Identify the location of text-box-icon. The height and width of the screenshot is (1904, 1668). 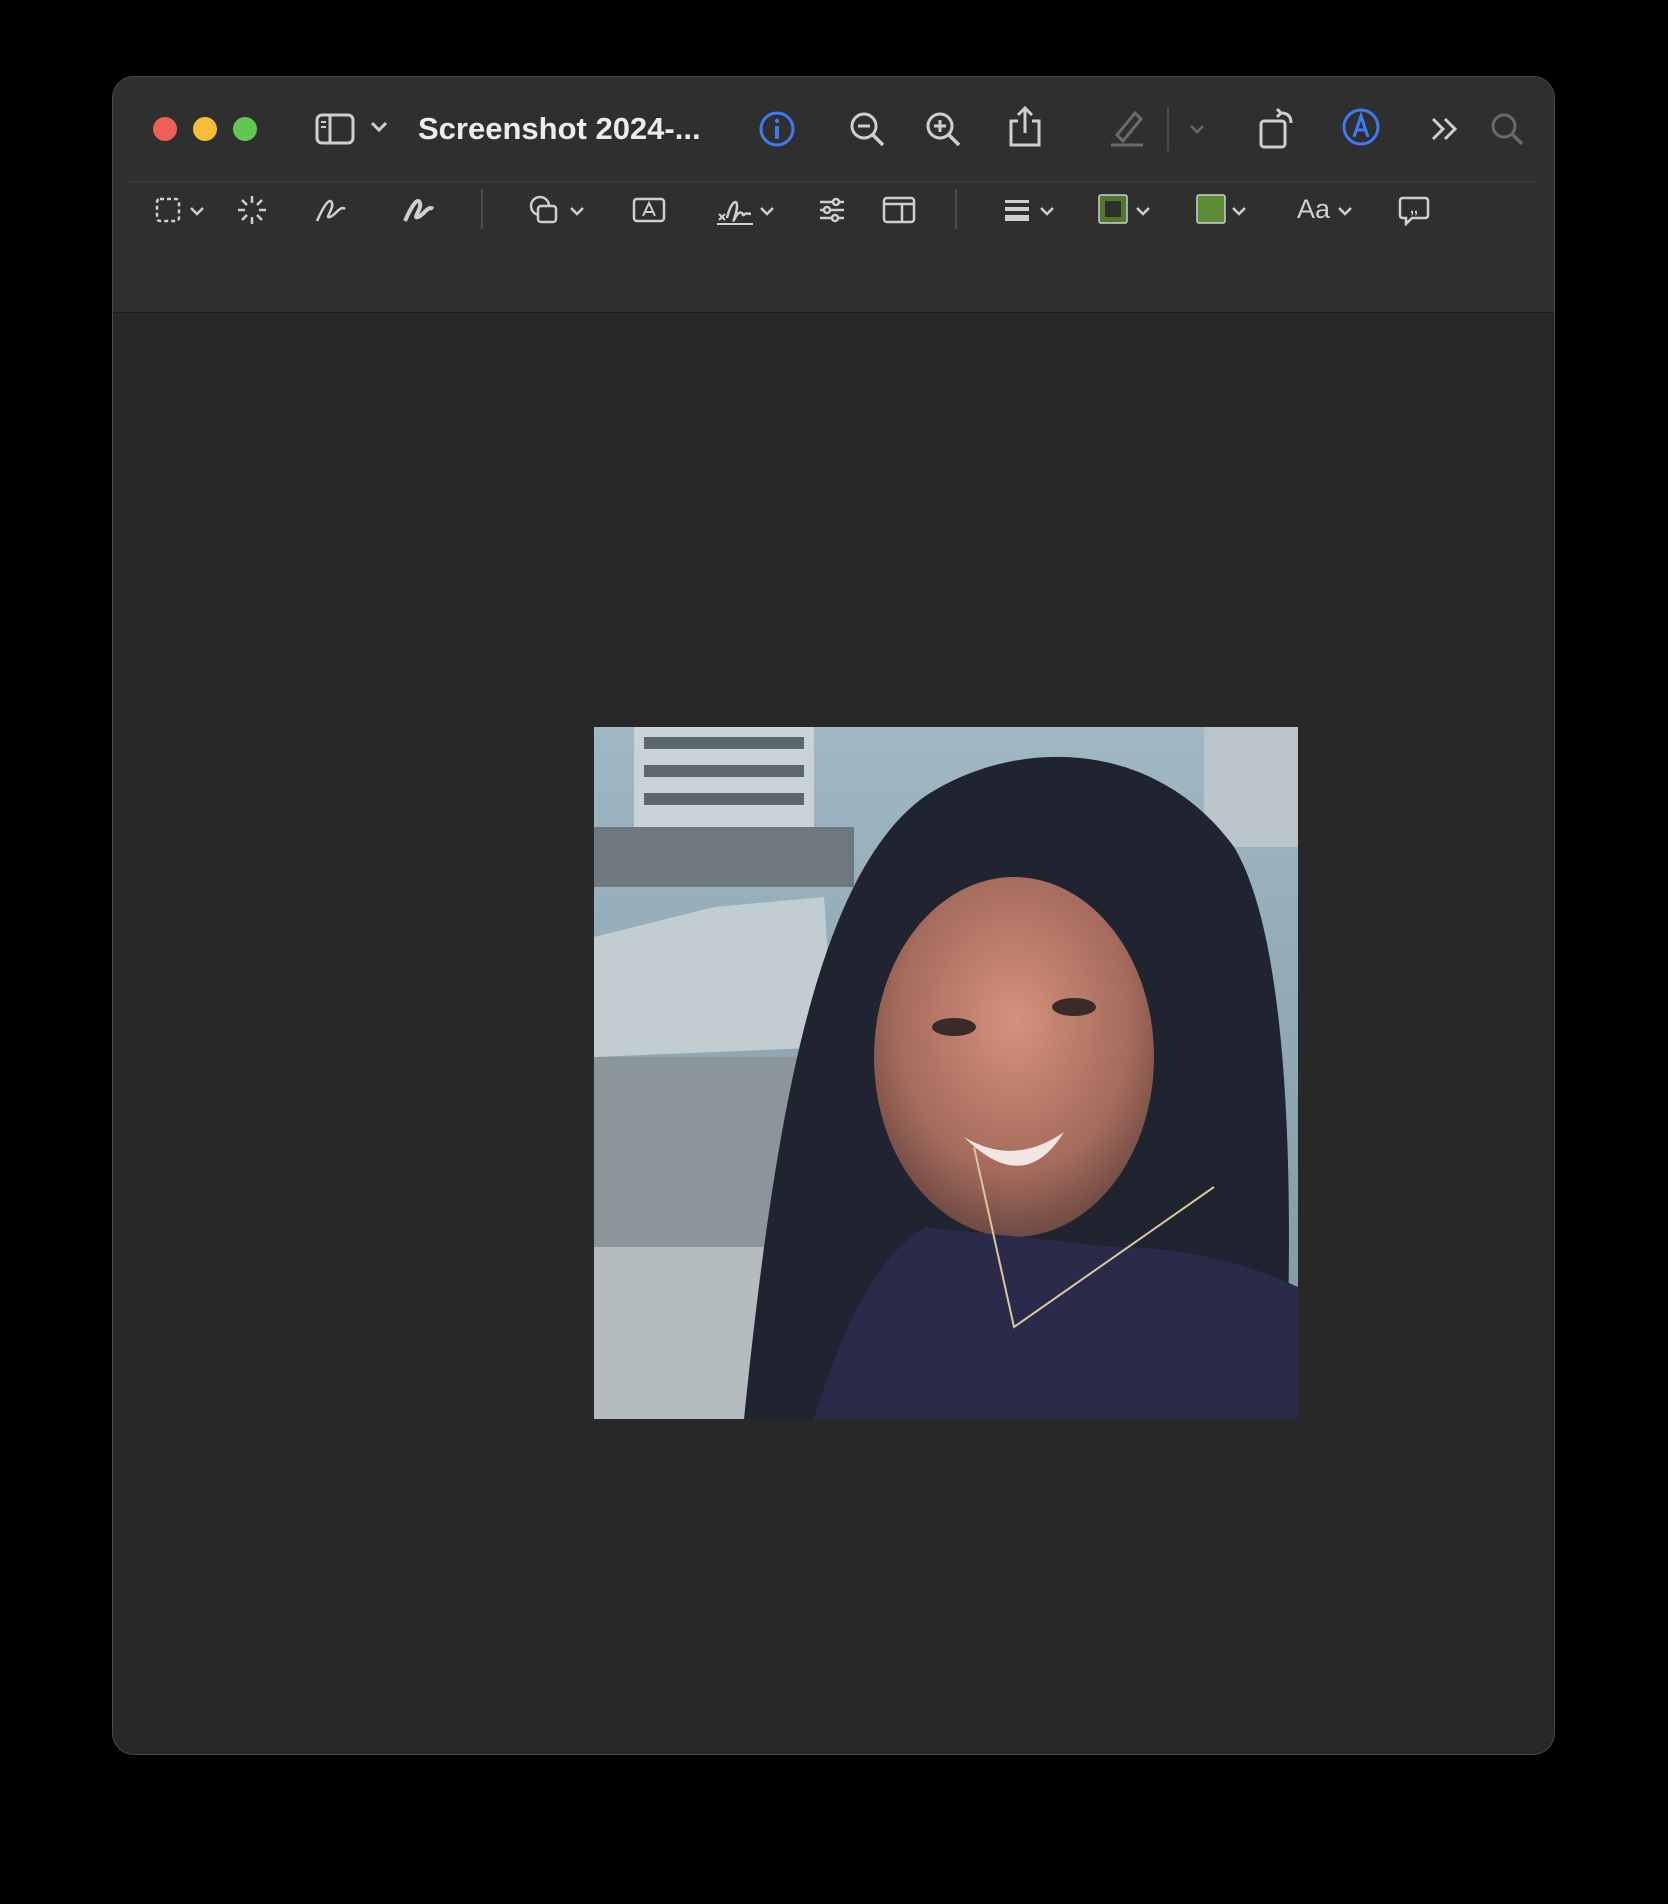
(649, 210).